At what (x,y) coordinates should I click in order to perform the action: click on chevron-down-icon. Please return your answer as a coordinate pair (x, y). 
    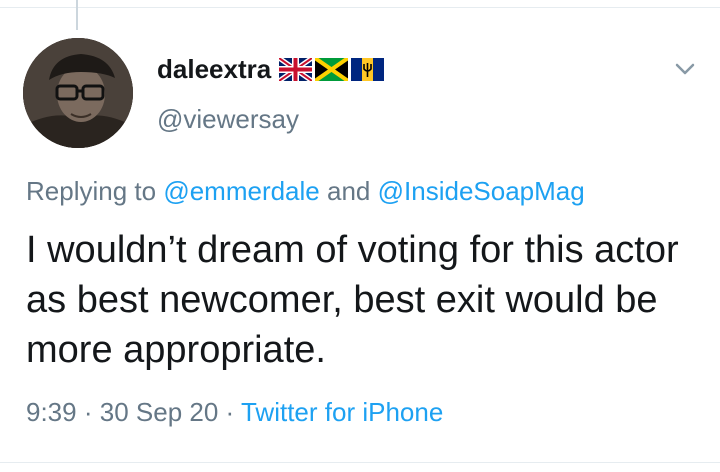
    Looking at the image, I should click on (685, 69).